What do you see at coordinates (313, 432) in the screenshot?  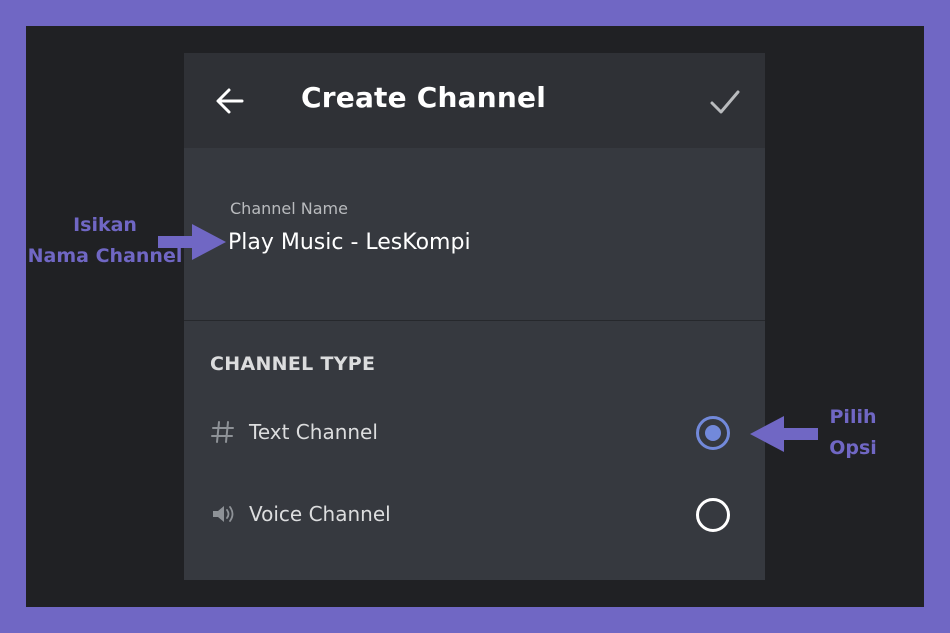 I see `option-label-text: Text Channel` at bounding box center [313, 432].